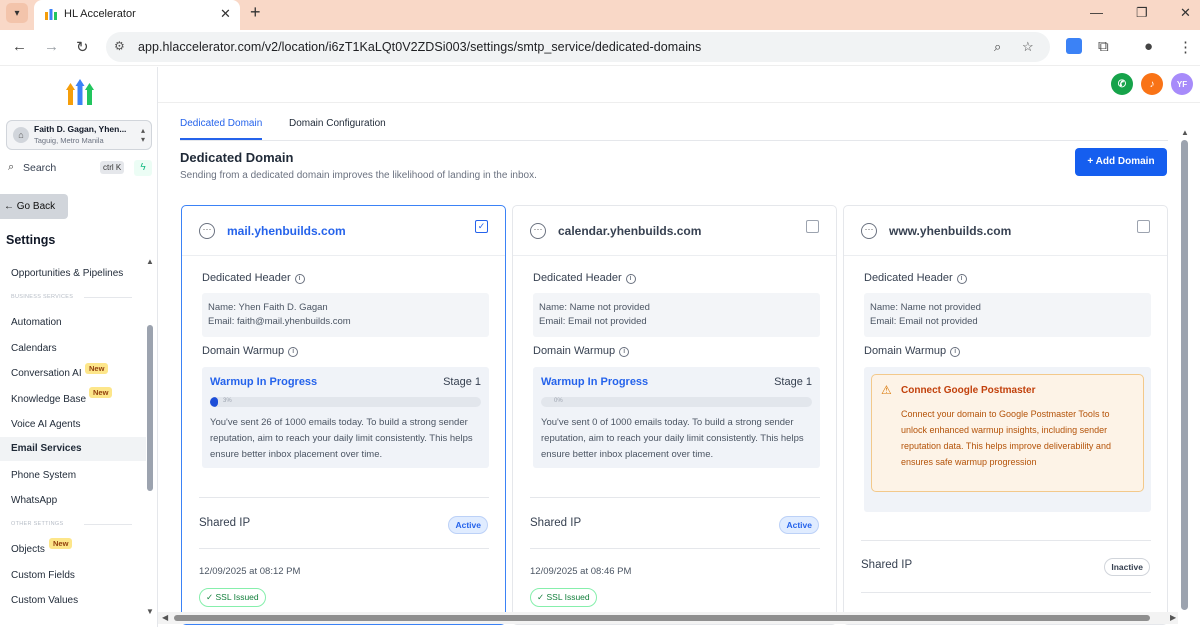 The image size is (1200, 627). What do you see at coordinates (79, 169) in the screenshot?
I see `sidebar-search: ⌕ Search ctrl K ϟ` at bounding box center [79, 169].